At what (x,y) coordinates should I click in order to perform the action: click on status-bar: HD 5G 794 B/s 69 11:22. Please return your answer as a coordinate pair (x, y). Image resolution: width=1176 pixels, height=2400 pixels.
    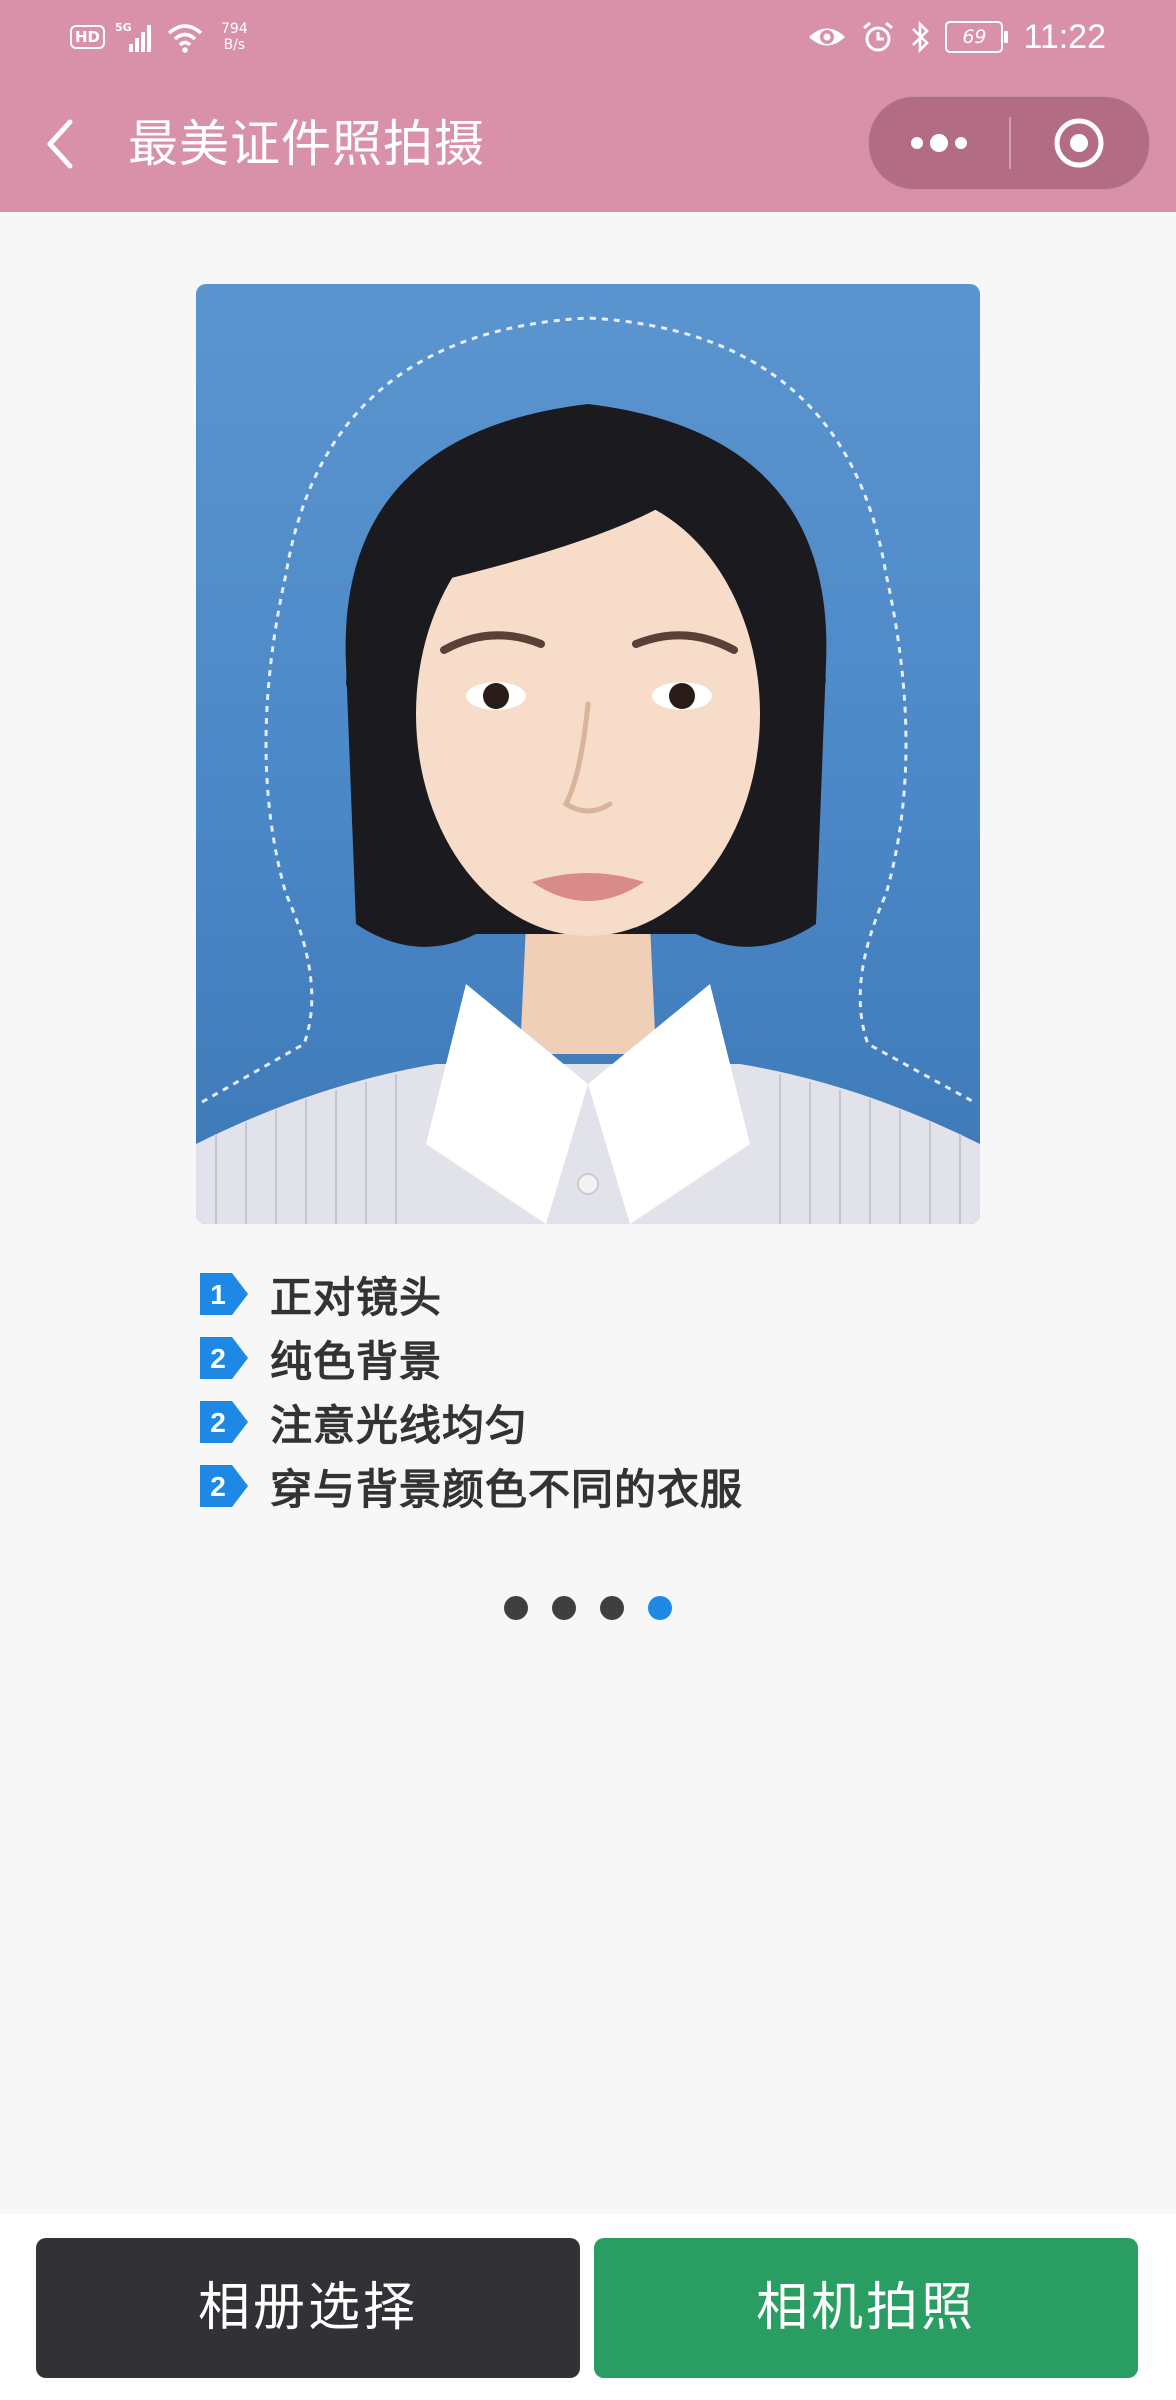
    Looking at the image, I should click on (588, 36).